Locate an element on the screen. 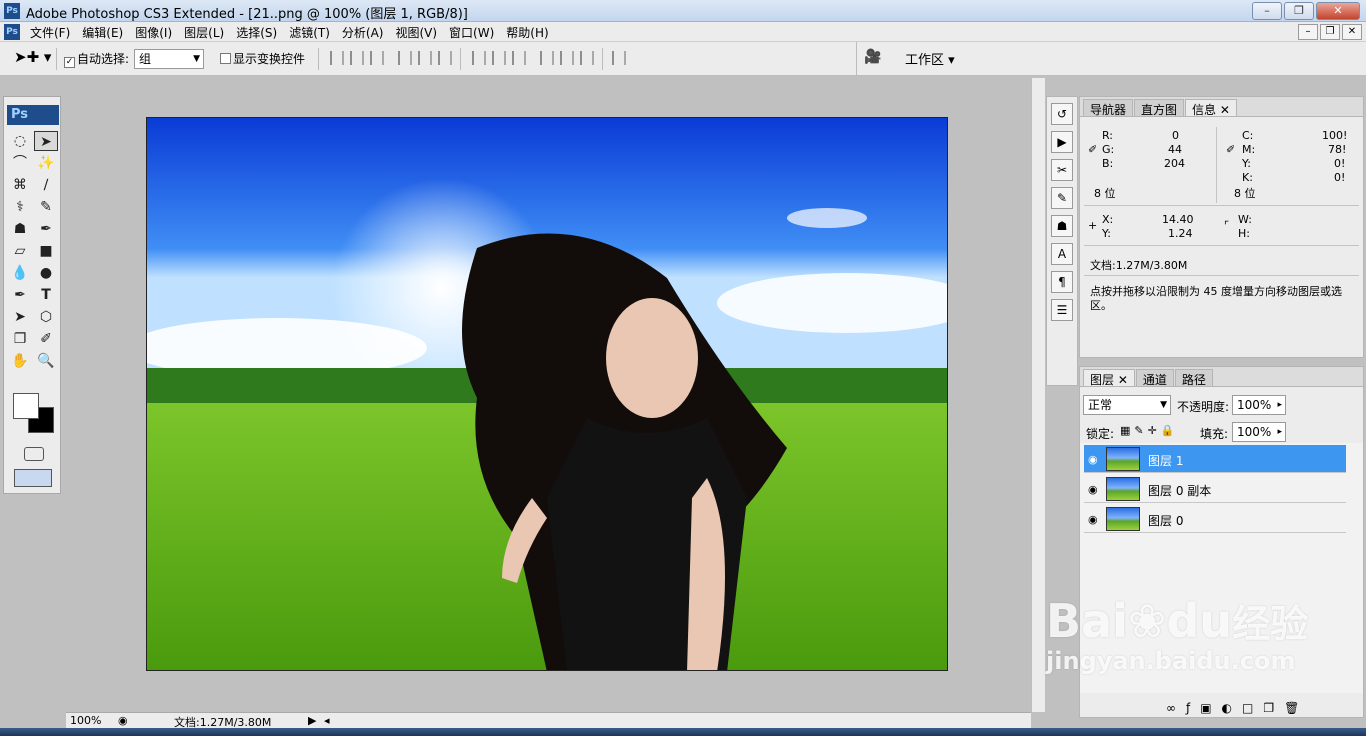  quick-mask-icon is located at coordinates (34, 454).